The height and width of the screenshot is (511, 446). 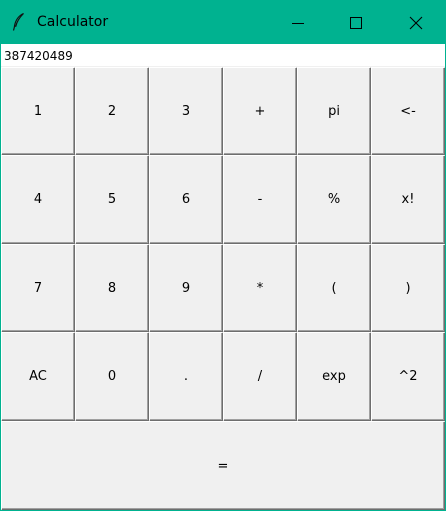 I want to click on key-clear: AC, so click(x=38, y=377).